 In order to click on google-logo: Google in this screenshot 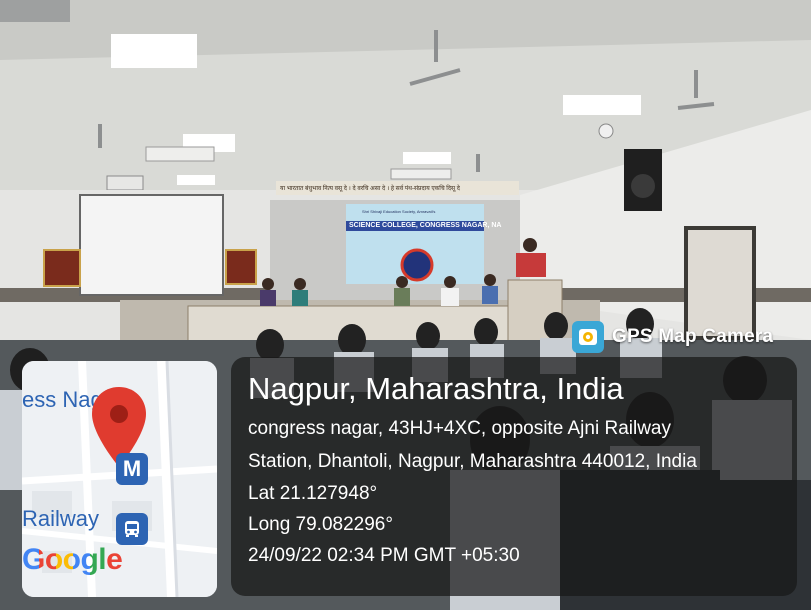, I will do `click(72, 560)`.